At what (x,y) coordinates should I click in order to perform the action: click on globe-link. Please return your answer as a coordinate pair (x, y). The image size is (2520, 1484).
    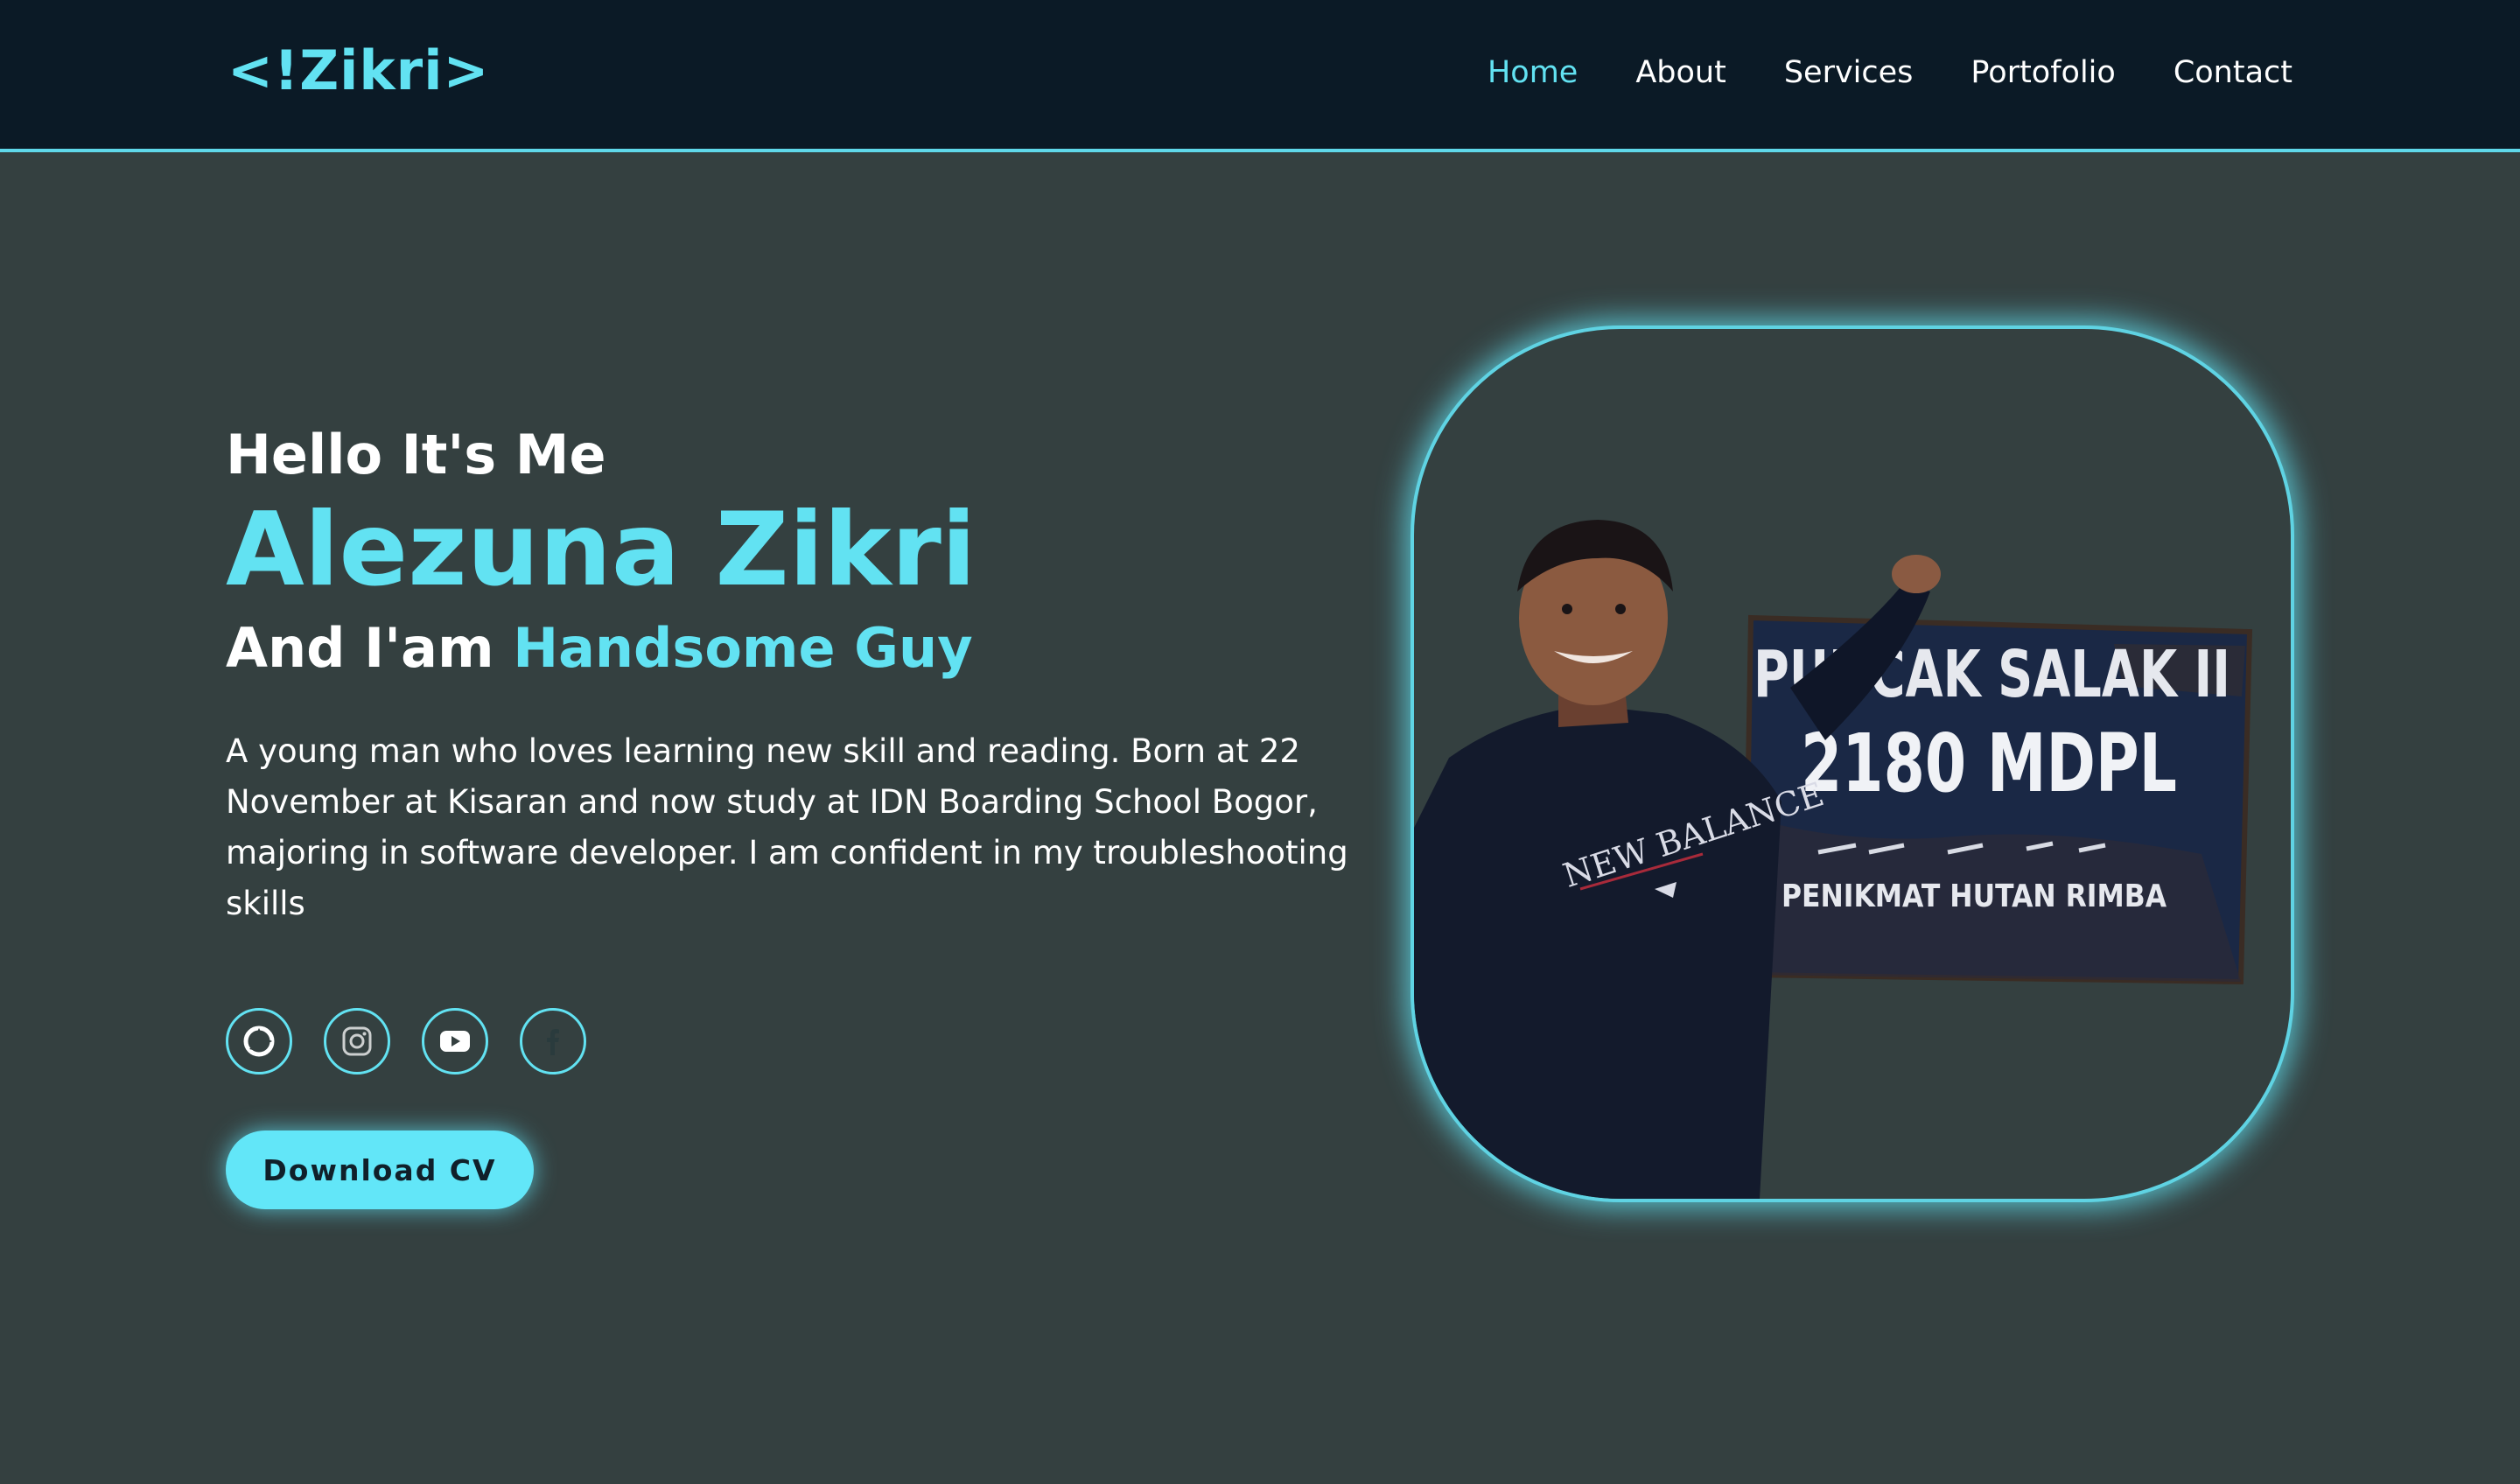
    Looking at the image, I should click on (259, 1041).